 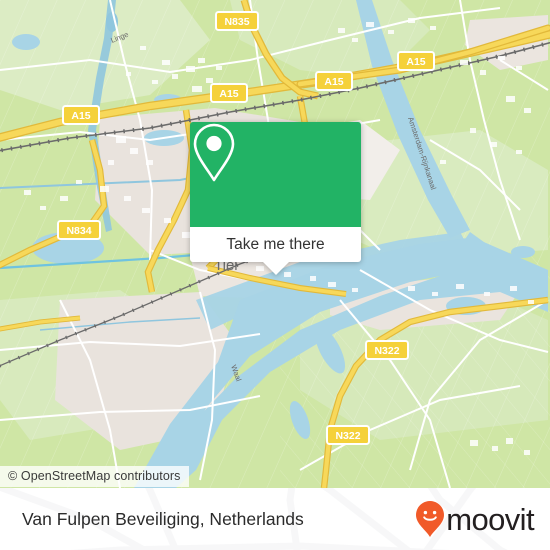 What do you see at coordinates (275, 268) in the screenshot?
I see `popup-pointer-tail` at bounding box center [275, 268].